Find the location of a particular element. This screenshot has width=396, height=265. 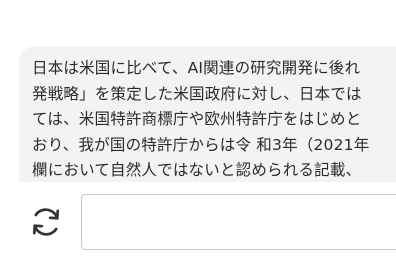

message-line: 欄において自然人ではないと認められる記載、 is located at coordinates (197, 170).